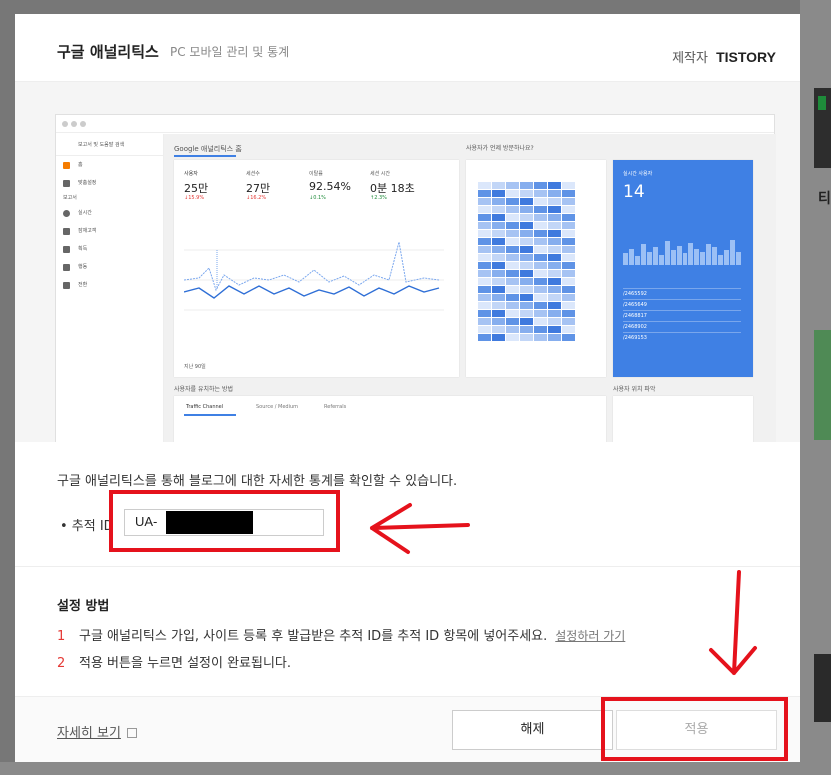 The image size is (831, 775). I want to click on annotation-arrows, so click(563, 589).